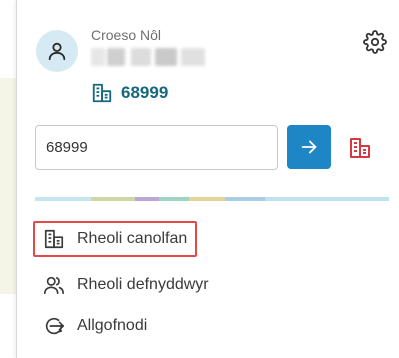 The width and height of the screenshot is (399, 358). I want to click on divider, so click(212, 199).